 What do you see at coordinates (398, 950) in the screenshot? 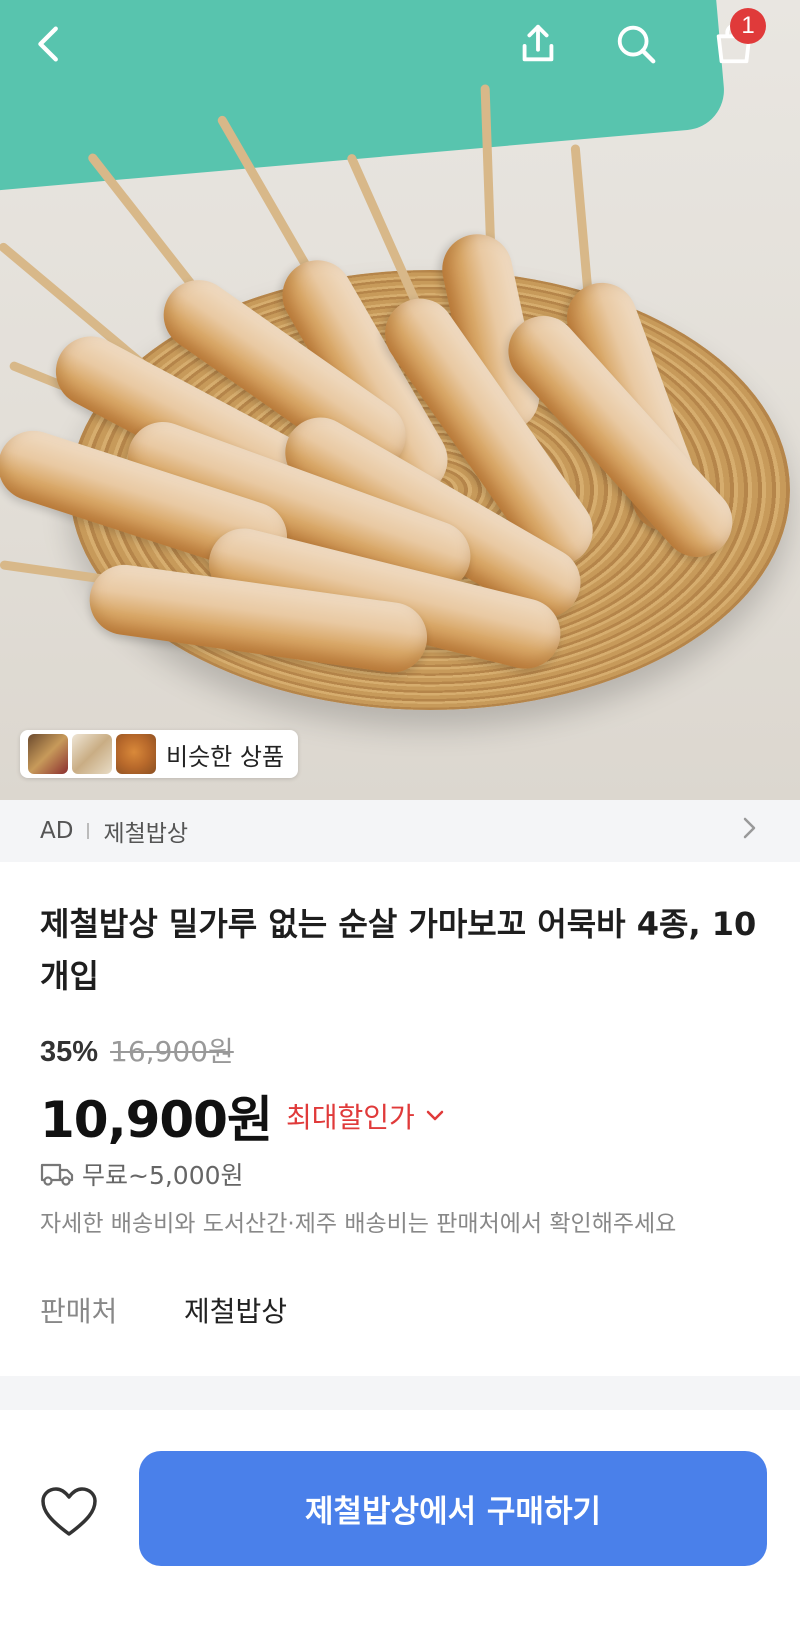
I see `product-title: 제철밥상 밀가루 없는 순살 가마보꼬 어묵바 4종, 10개입` at bounding box center [398, 950].